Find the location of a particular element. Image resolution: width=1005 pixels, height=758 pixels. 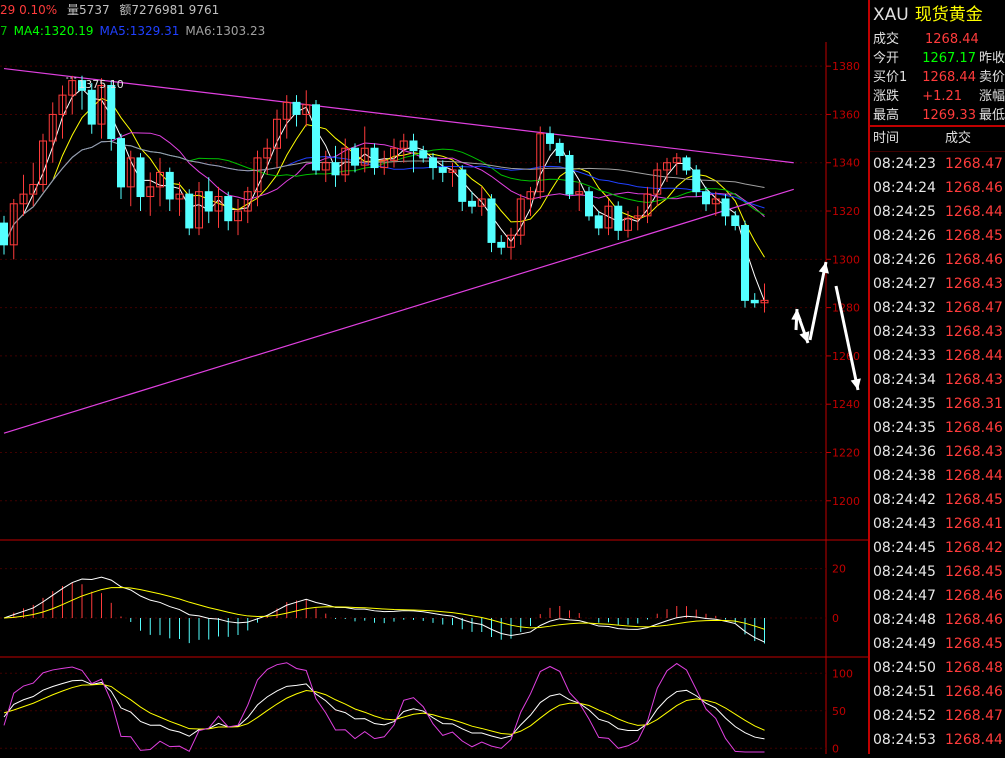

tick-price: 1268.48 is located at coordinates (974, 668).